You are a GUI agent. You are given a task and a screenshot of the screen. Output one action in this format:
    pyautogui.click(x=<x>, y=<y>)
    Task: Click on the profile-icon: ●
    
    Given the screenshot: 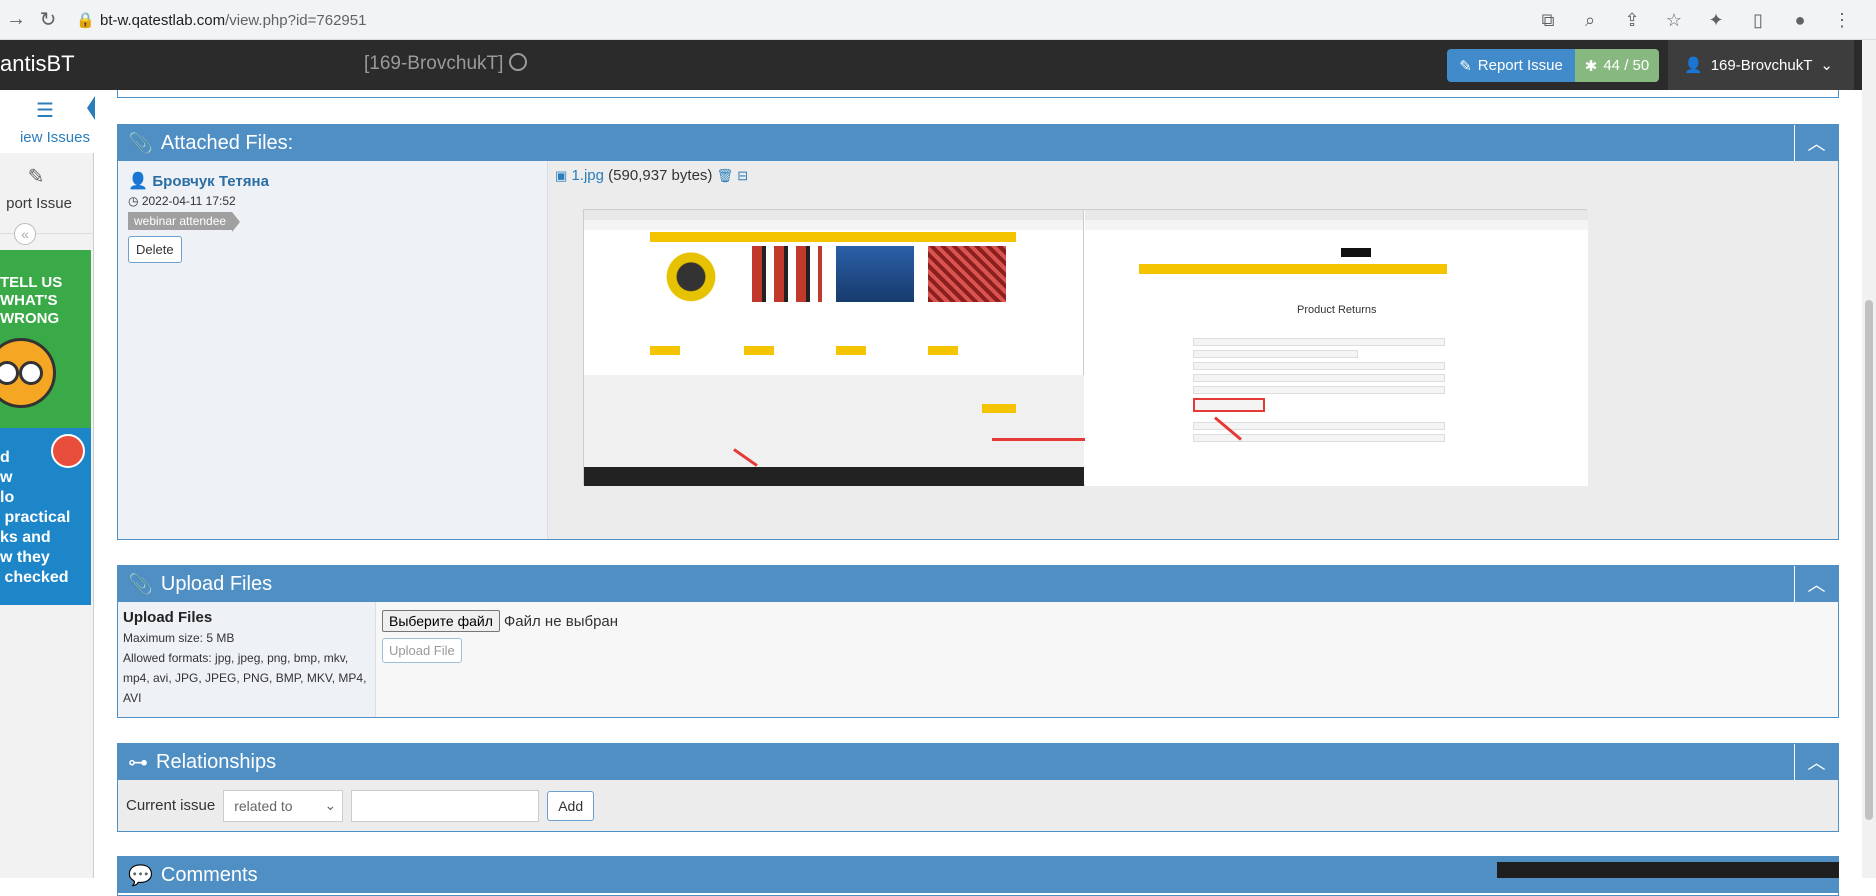 What is the action you would take?
    pyautogui.click(x=1800, y=20)
    